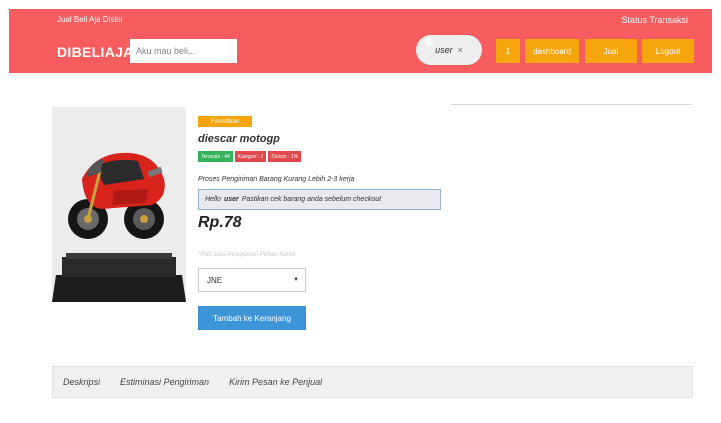  I want to click on stock-badge: Tersedia : 44, so click(215, 156).